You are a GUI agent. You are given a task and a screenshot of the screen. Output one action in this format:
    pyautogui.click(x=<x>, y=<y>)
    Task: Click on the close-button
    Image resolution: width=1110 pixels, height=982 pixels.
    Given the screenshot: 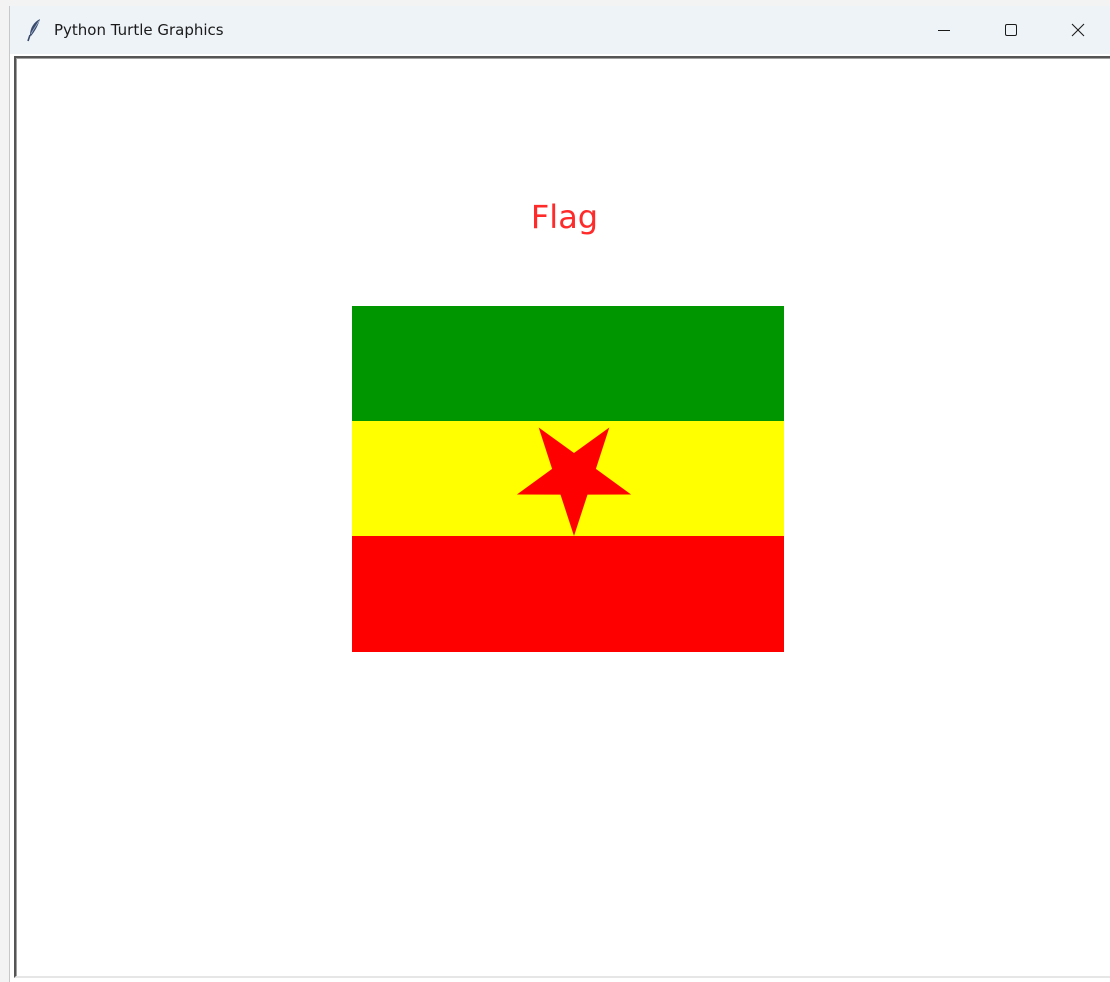 What is the action you would take?
    pyautogui.click(x=1077, y=30)
    